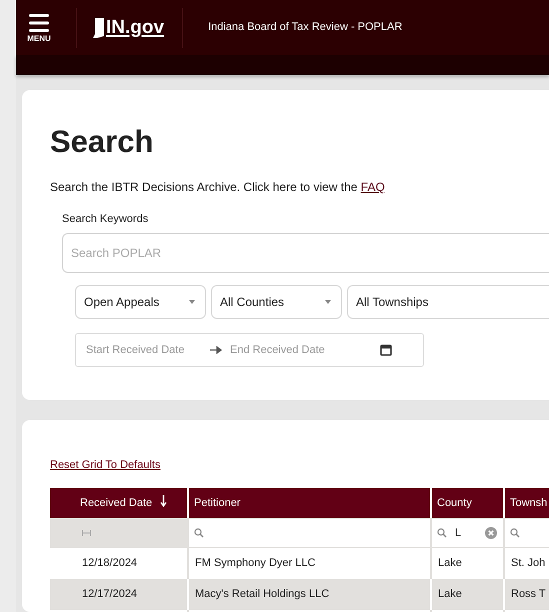  Describe the element at coordinates (252, 302) in the screenshot. I see `dropdown-value: All Counties` at that location.